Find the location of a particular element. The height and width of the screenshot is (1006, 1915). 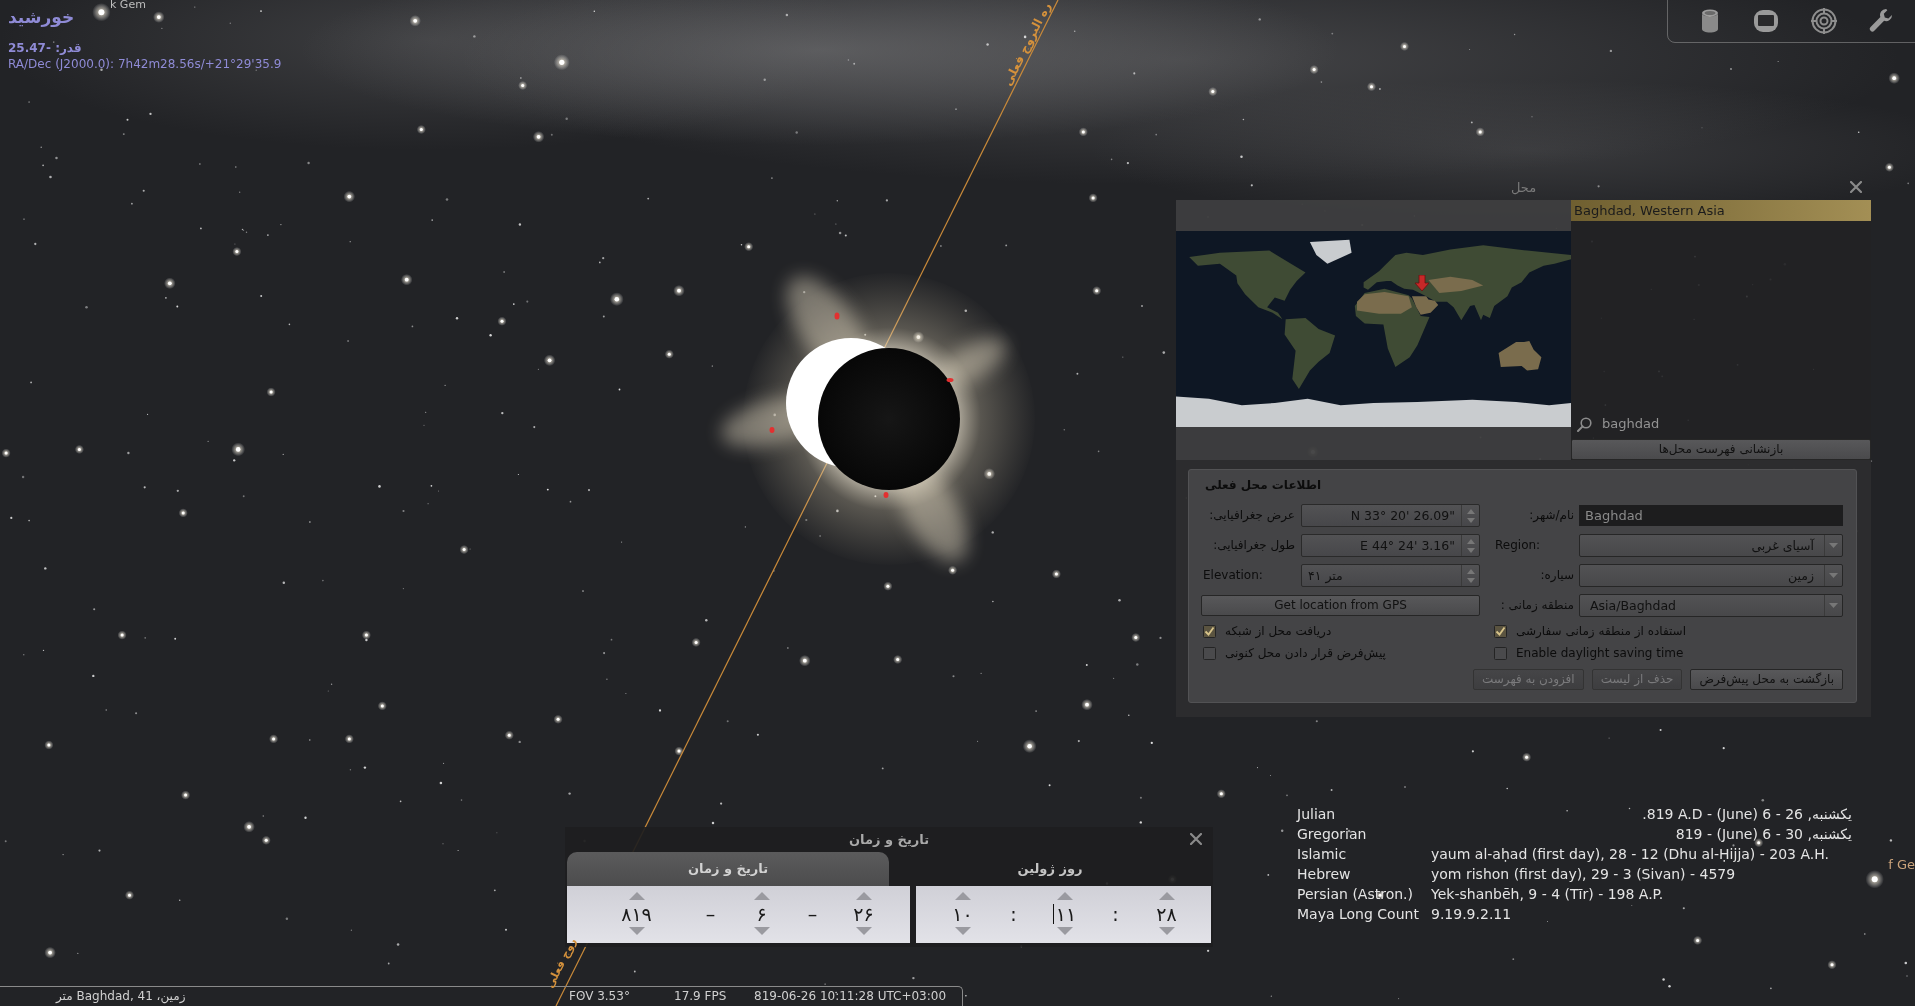

calendar-date: 819 - (June) 6 - 30 ,یکشنبه is located at coordinates (1763, 834).